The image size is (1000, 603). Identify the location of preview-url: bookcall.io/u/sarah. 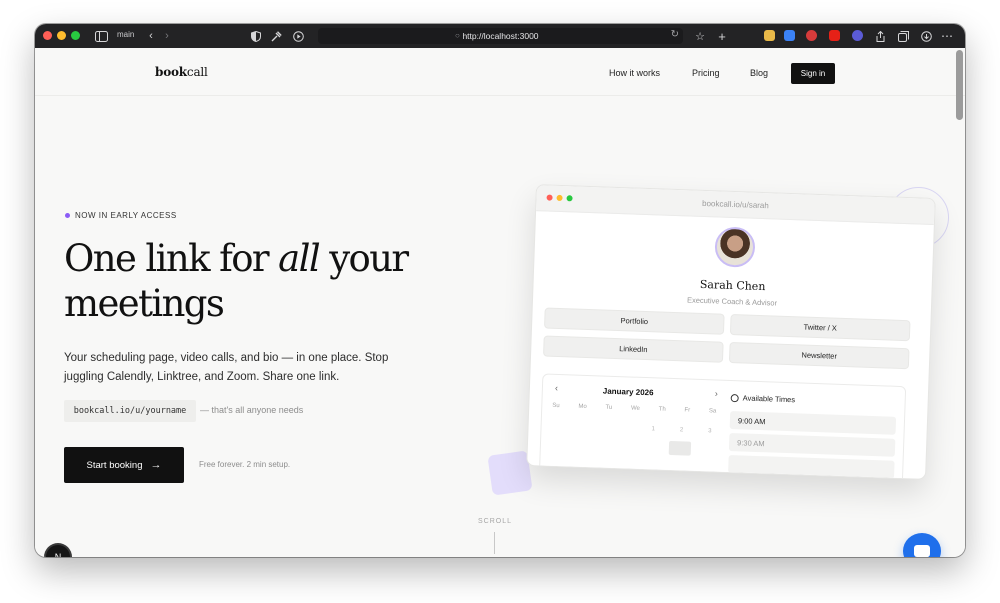
(735, 204).